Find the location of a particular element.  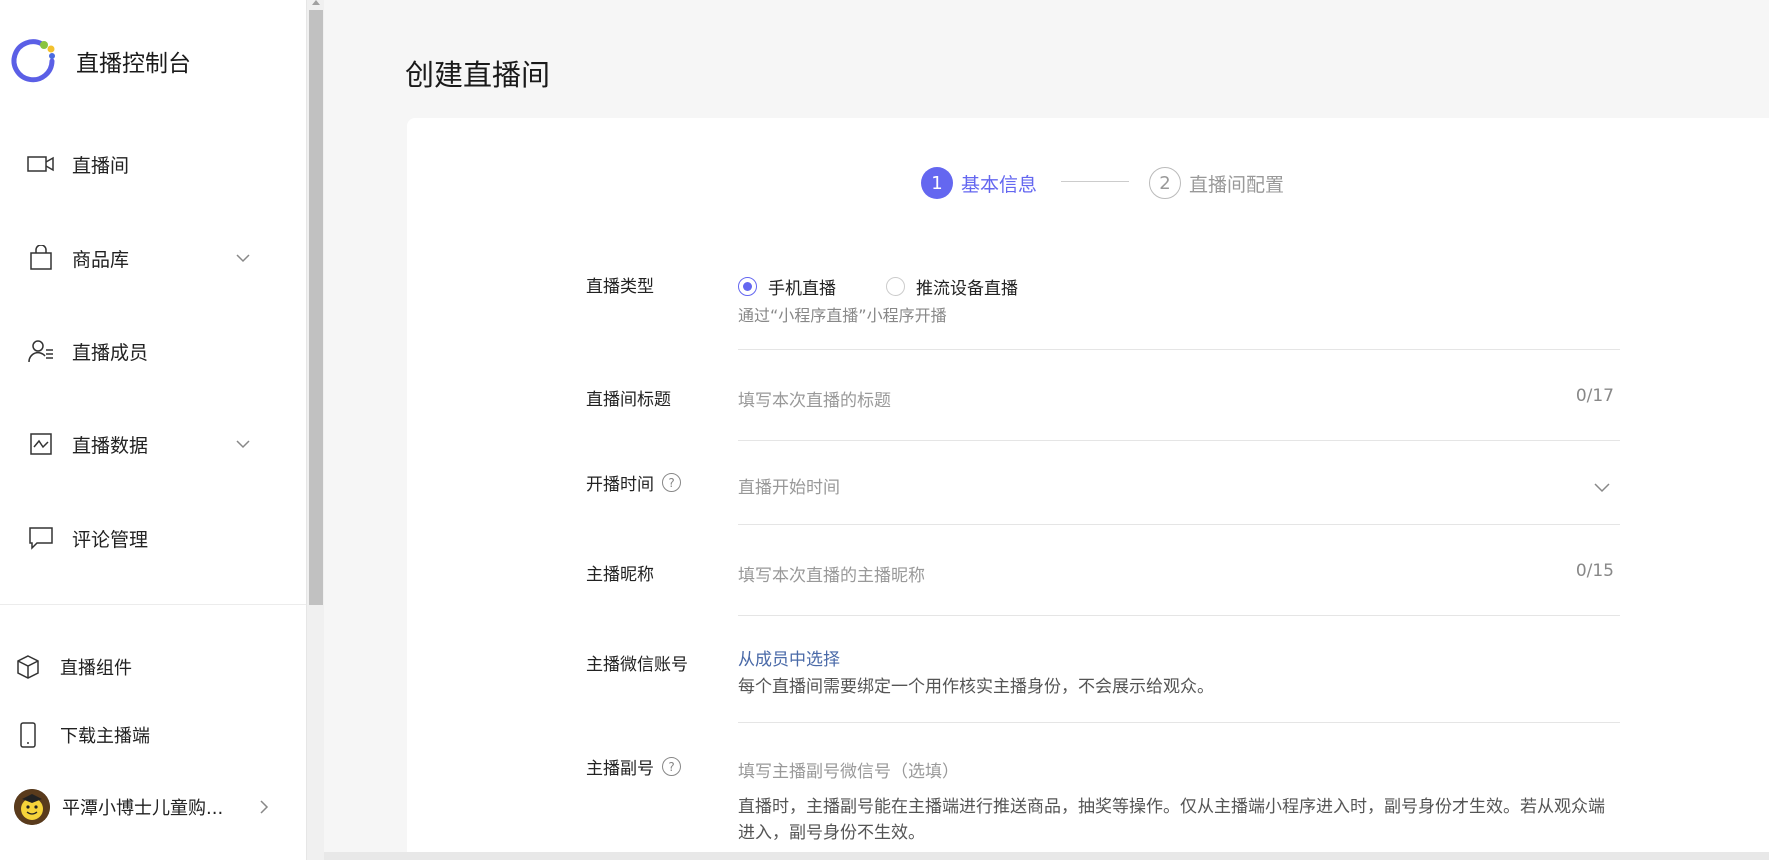

room-title-input: 填写本次直播的标题 0/17 is located at coordinates (1179, 401).